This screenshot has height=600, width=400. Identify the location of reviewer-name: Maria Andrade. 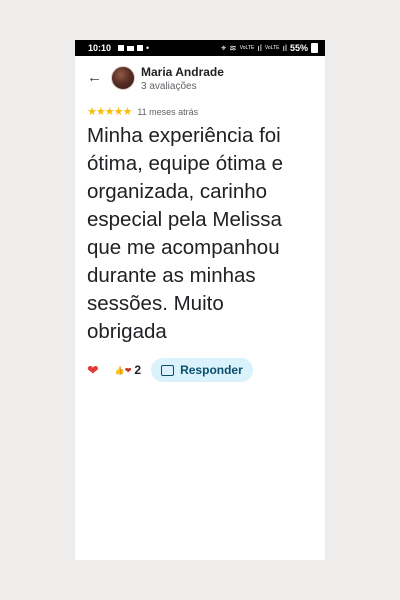
(182, 72).